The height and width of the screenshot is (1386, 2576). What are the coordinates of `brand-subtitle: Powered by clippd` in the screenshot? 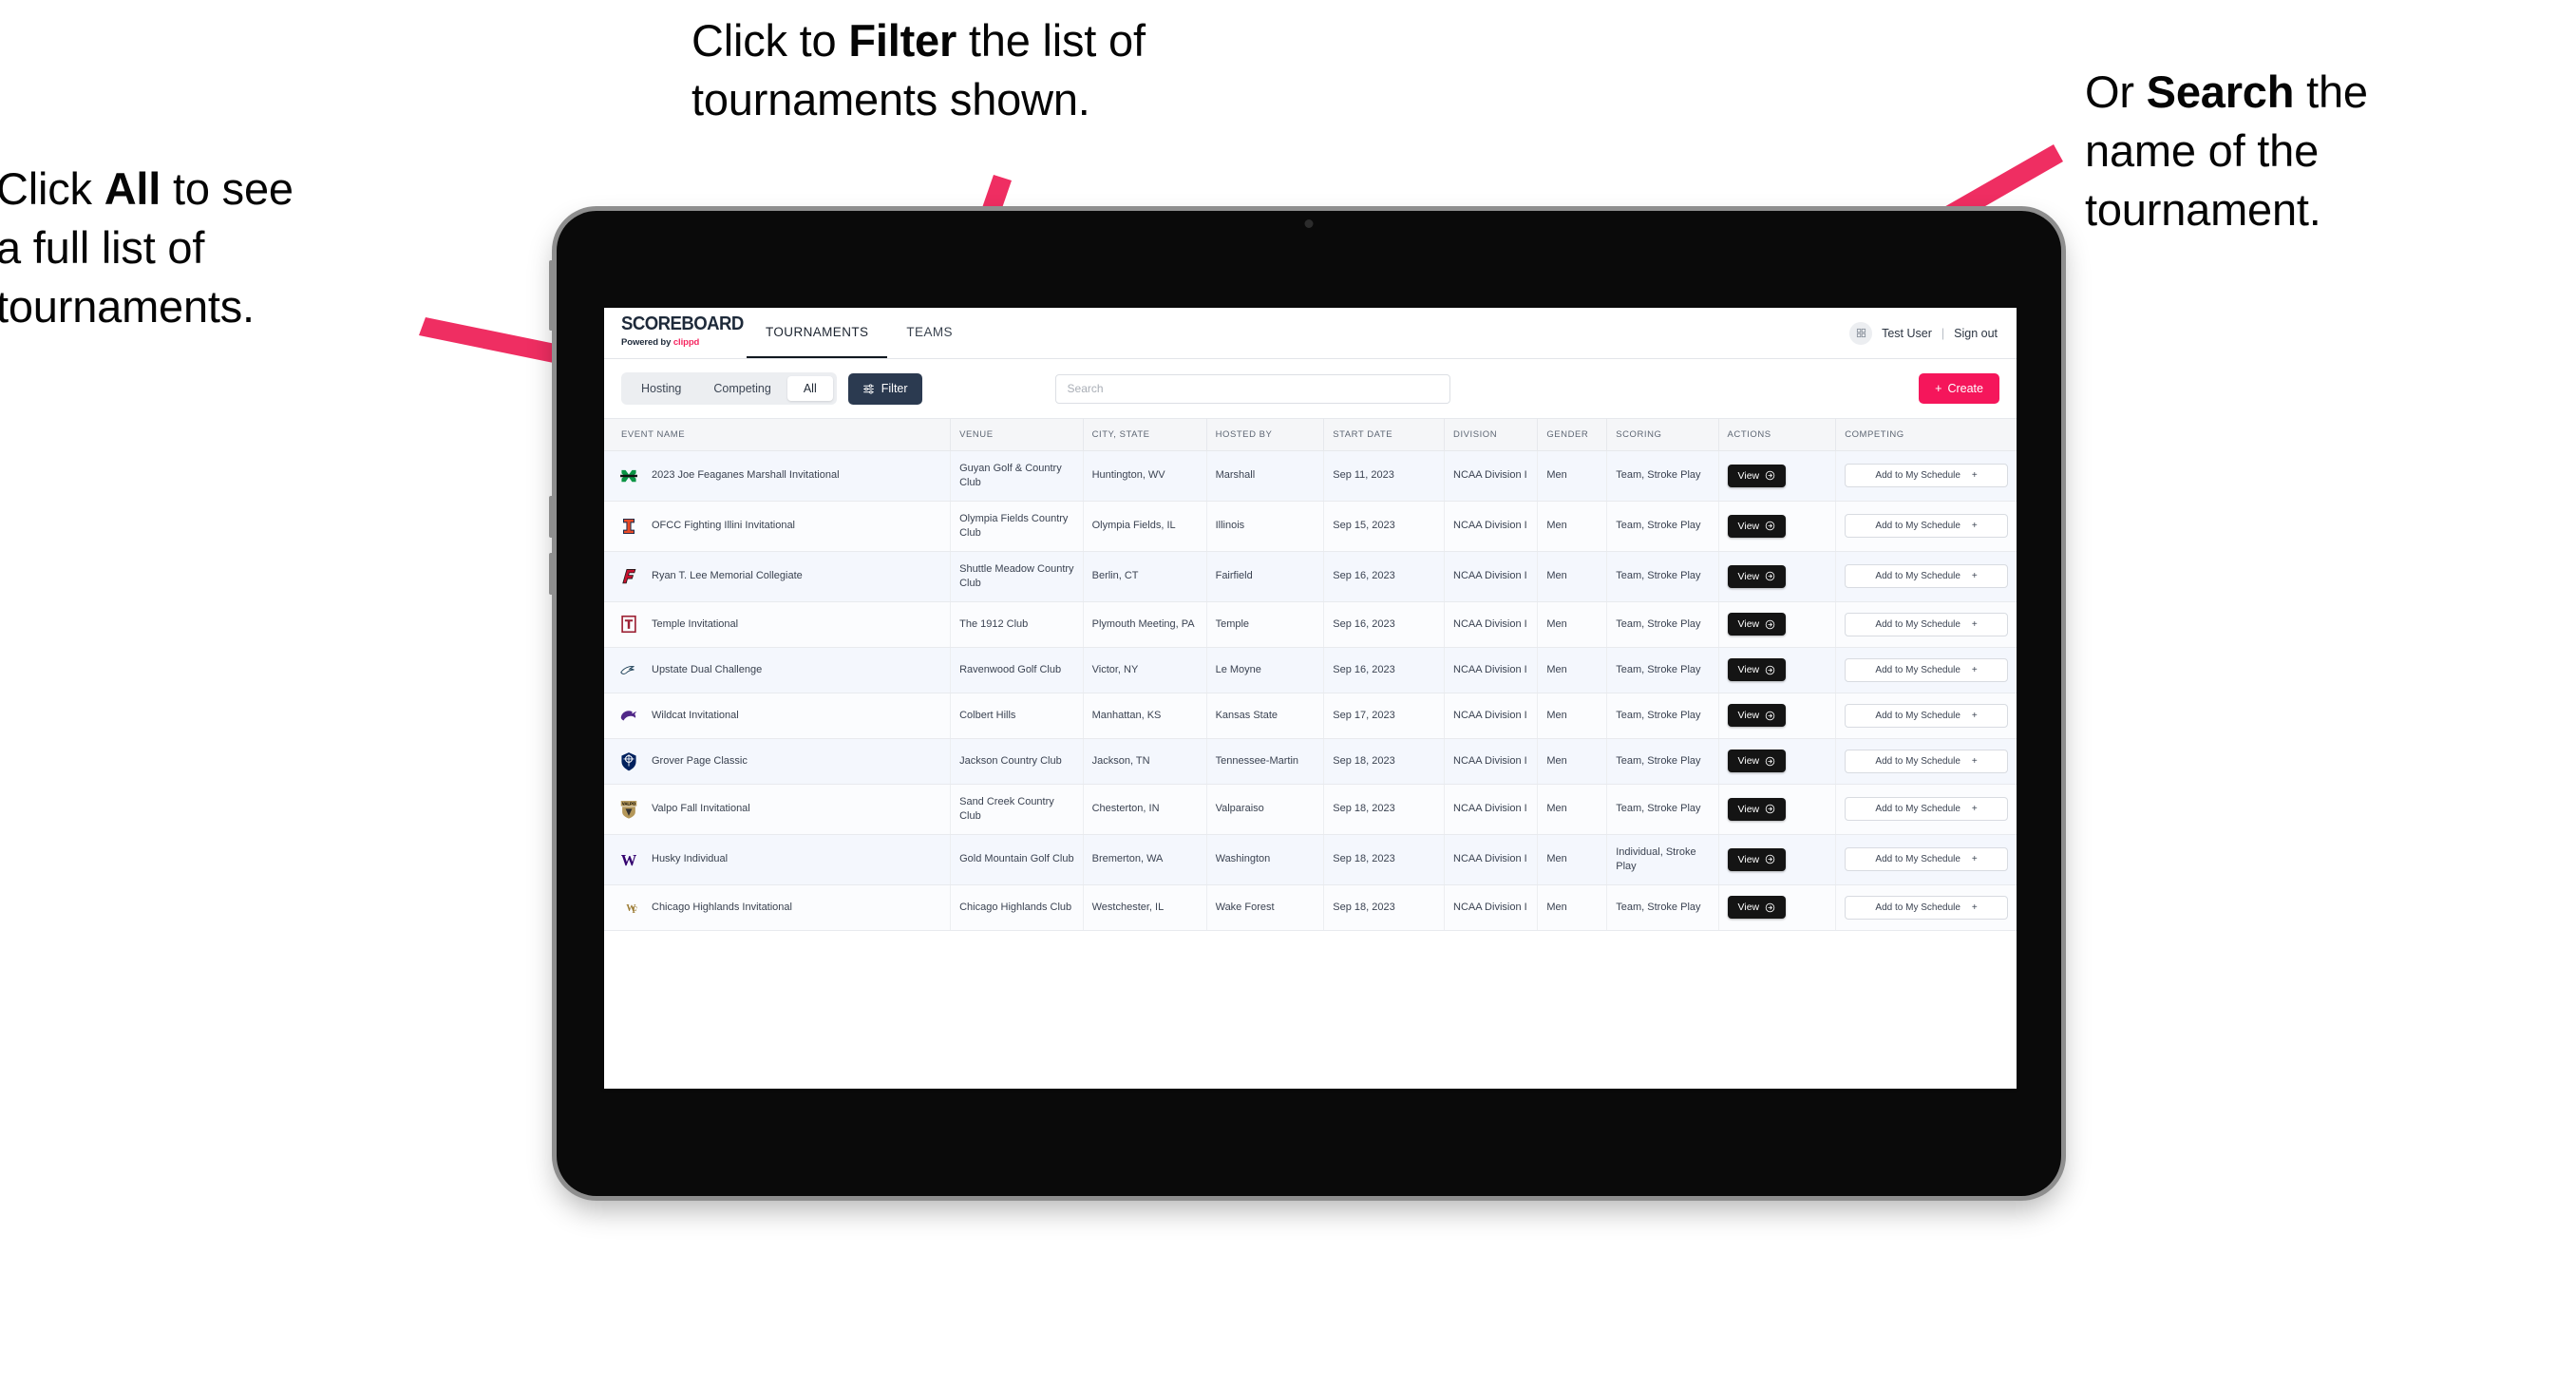 It's located at (684, 342).